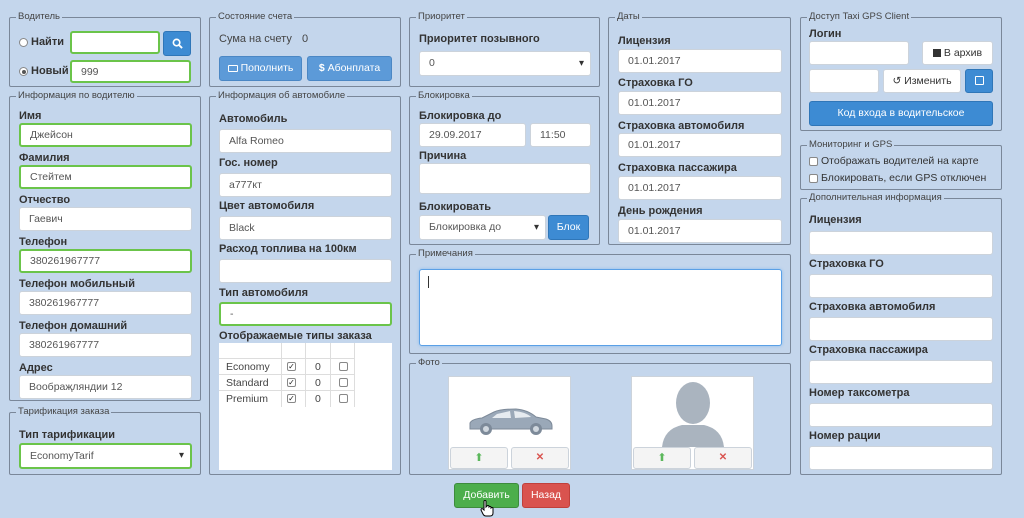  What do you see at coordinates (560, 135) in the screenshot?
I see `block-time-input: 11:50` at bounding box center [560, 135].